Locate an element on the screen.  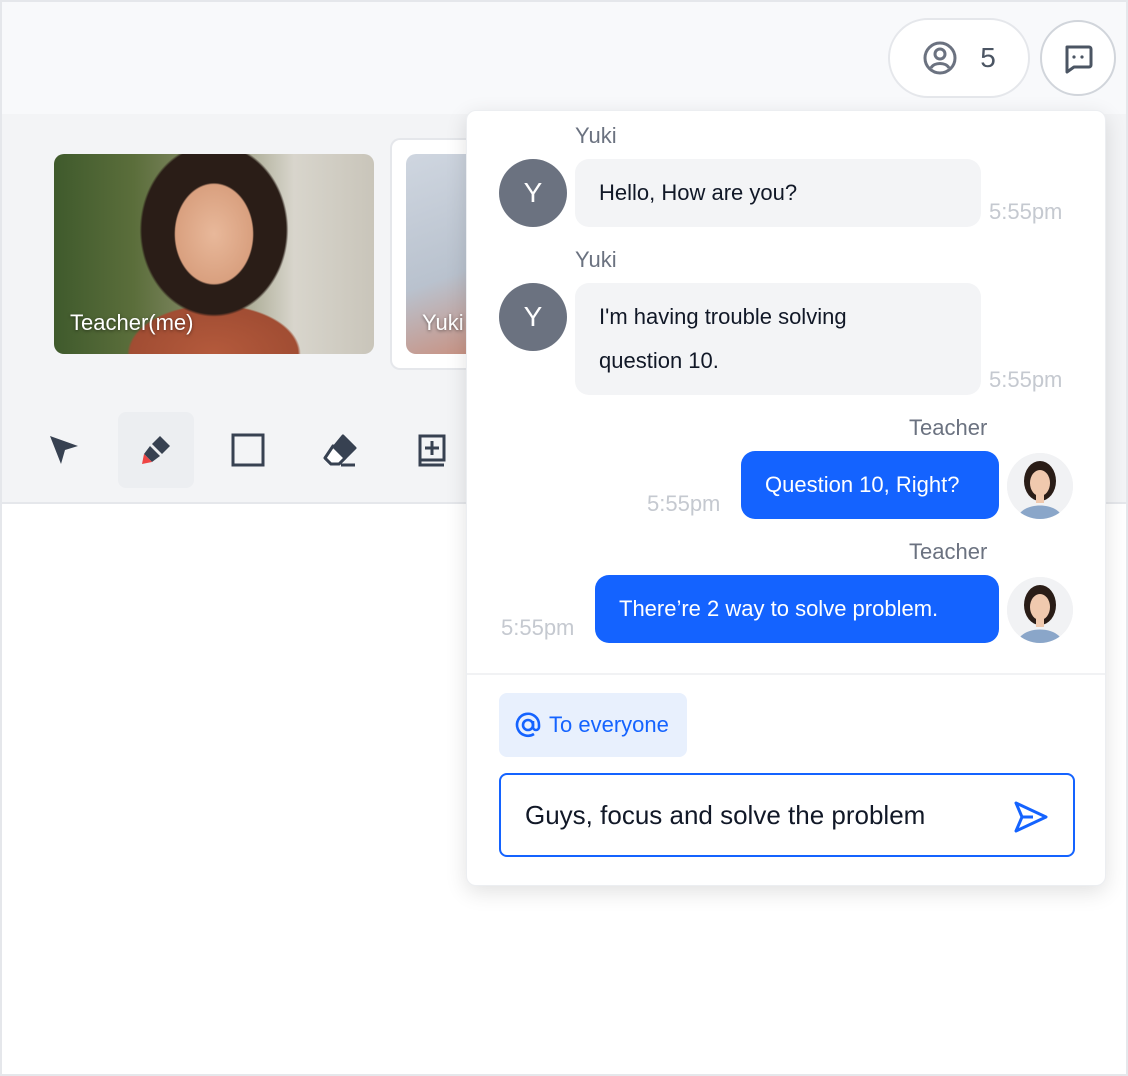
message-bubble: Question 10, Right? is located at coordinates (870, 485).